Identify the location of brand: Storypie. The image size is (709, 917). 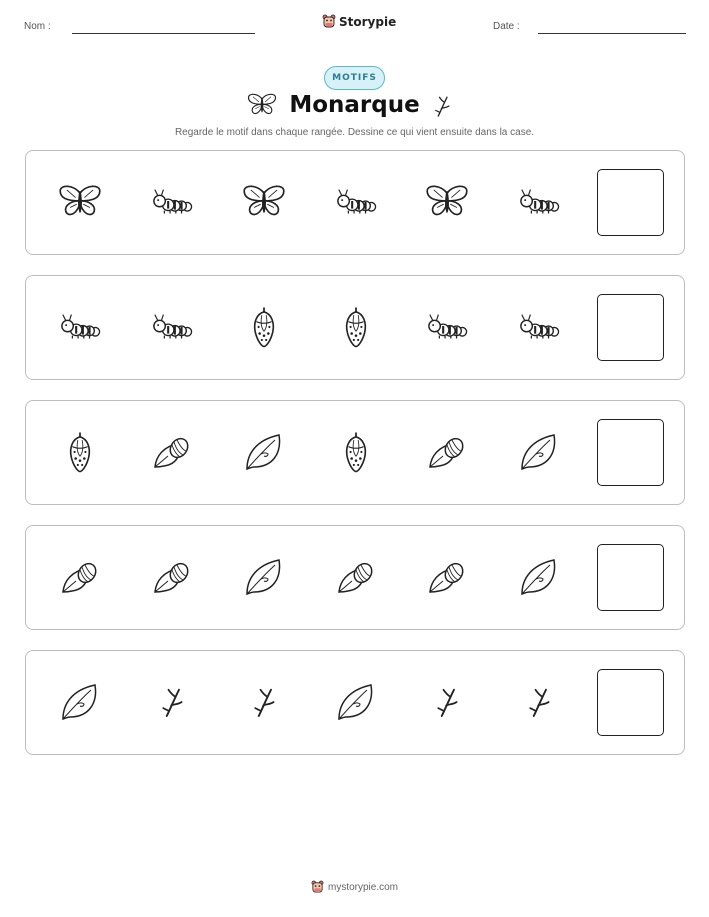
(359, 21).